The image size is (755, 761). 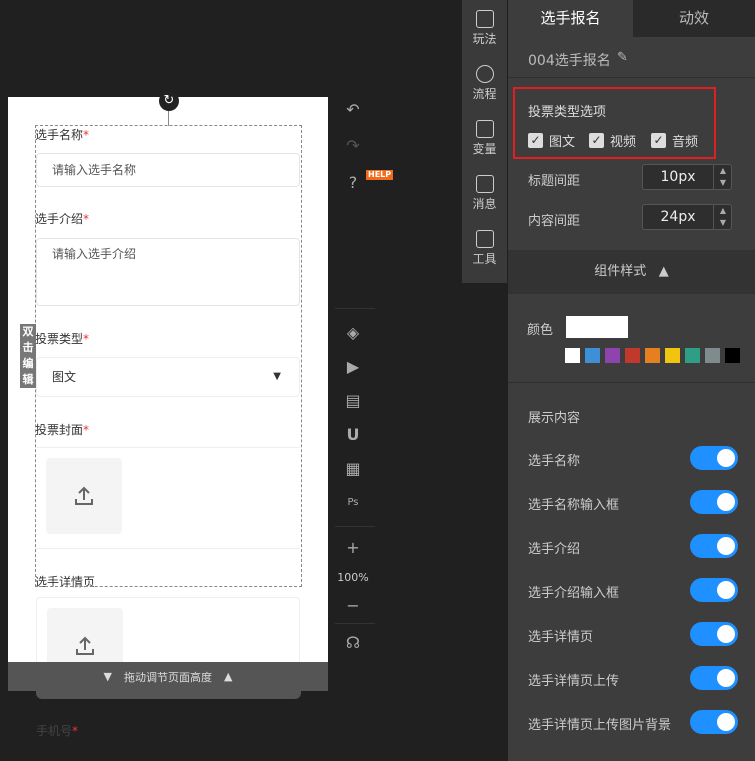 What do you see at coordinates (678, 217) in the screenshot?
I see `content-spacing-value: 24px` at bounding box center [678, 217].